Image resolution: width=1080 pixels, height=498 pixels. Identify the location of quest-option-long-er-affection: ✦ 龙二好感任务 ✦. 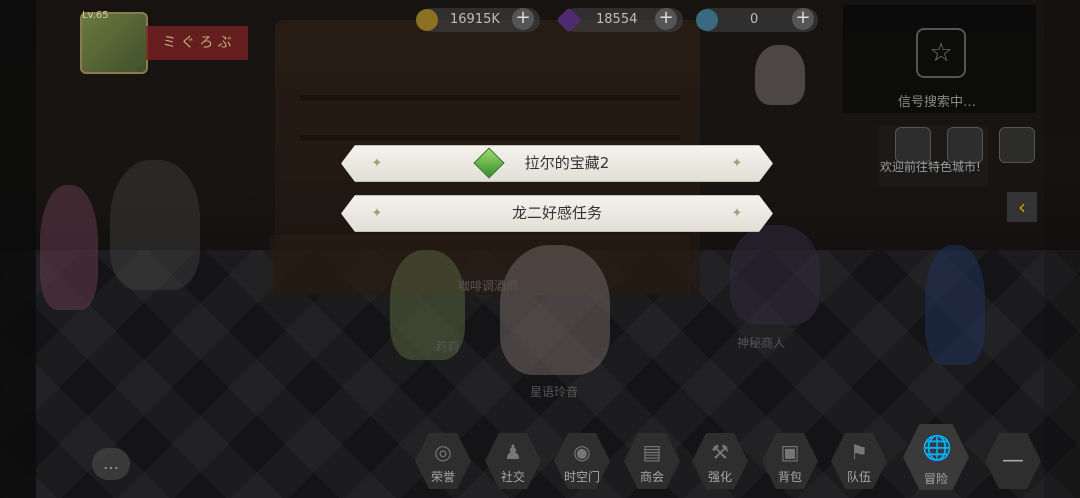
(557, 213).